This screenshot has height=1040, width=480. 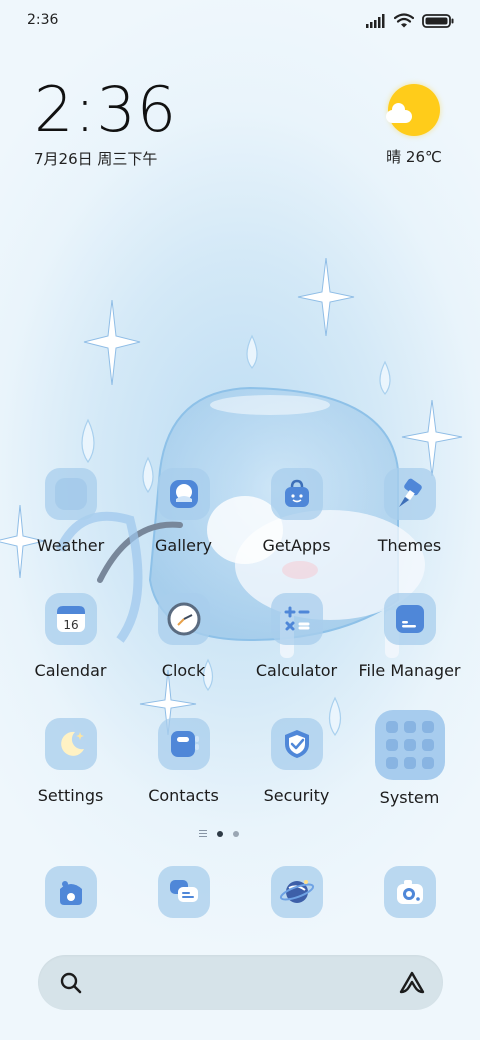 What do you see at coordinates (70, 780) in the screenshot?
I see `app-settings: Settings` at bounding box center [70, 780].